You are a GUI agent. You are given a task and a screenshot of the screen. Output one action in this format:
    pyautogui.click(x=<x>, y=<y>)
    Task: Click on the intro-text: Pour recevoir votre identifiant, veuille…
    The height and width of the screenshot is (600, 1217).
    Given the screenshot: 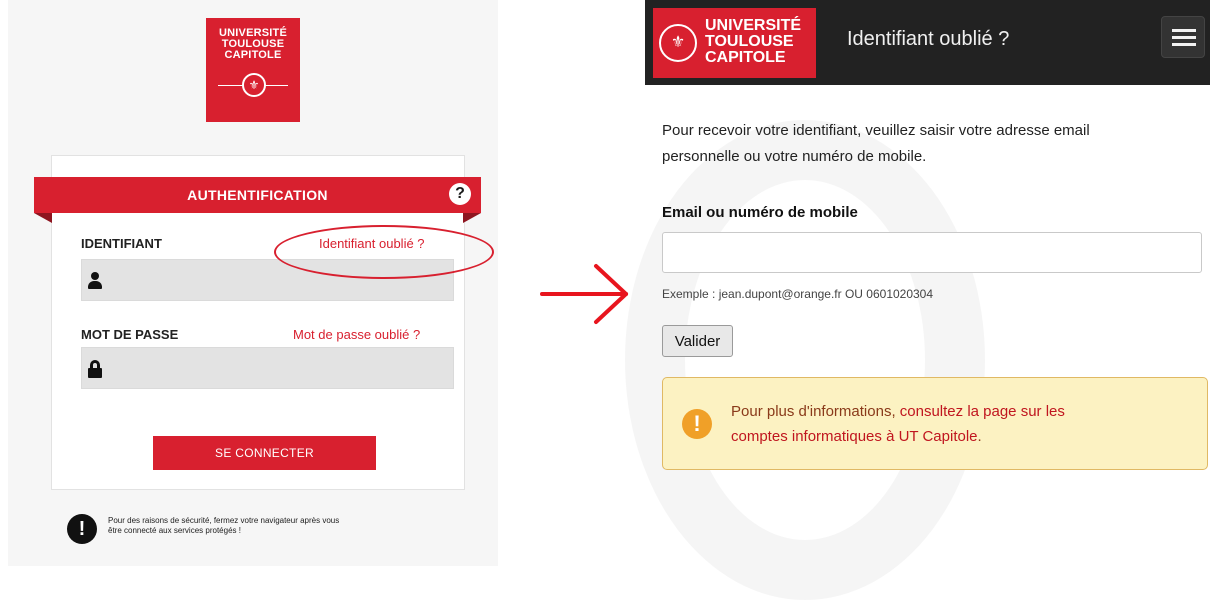 What is the action you would take?
    pyautogui.click(x=932, y=144)
    